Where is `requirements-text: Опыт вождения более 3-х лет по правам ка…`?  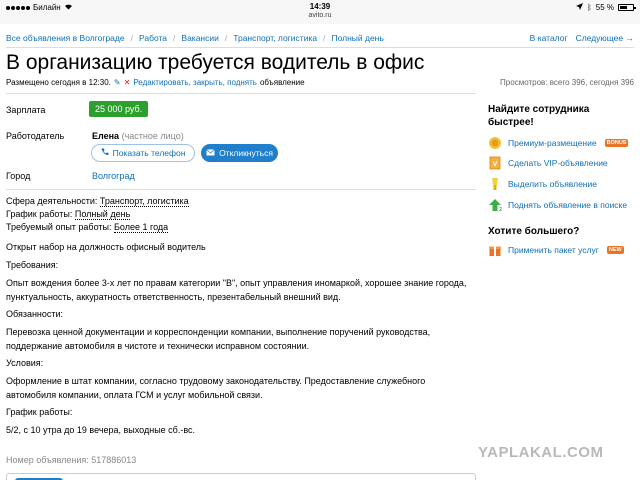 requirements-text: Опыт вождения более 3-х лет по правам ка… is located at coordinates (236, 290).